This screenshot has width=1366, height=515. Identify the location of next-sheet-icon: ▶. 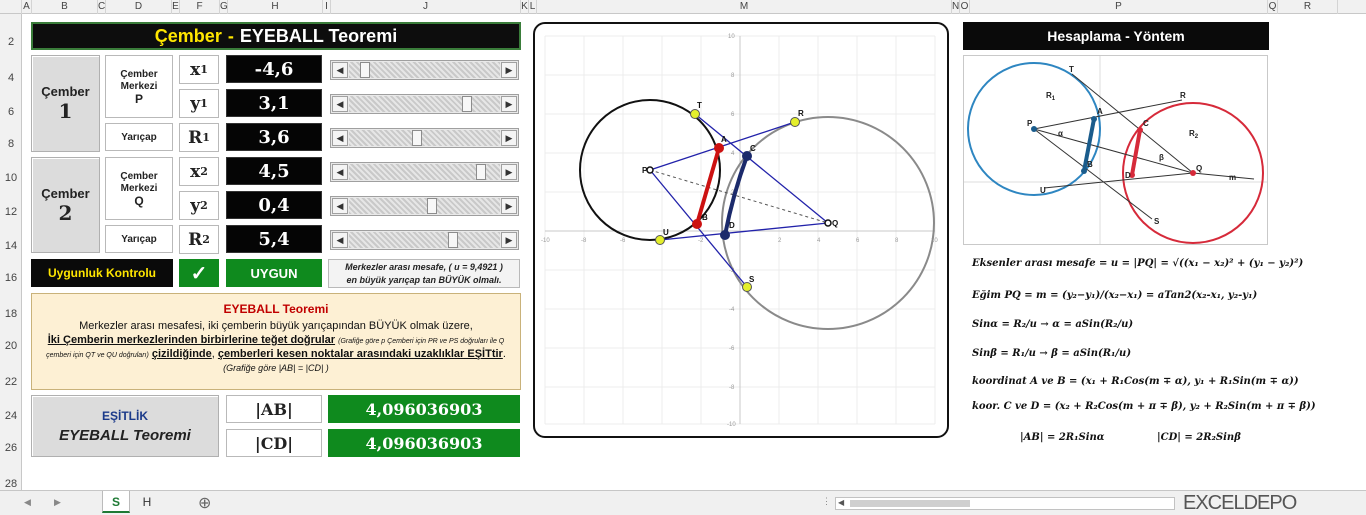
(57, 502).